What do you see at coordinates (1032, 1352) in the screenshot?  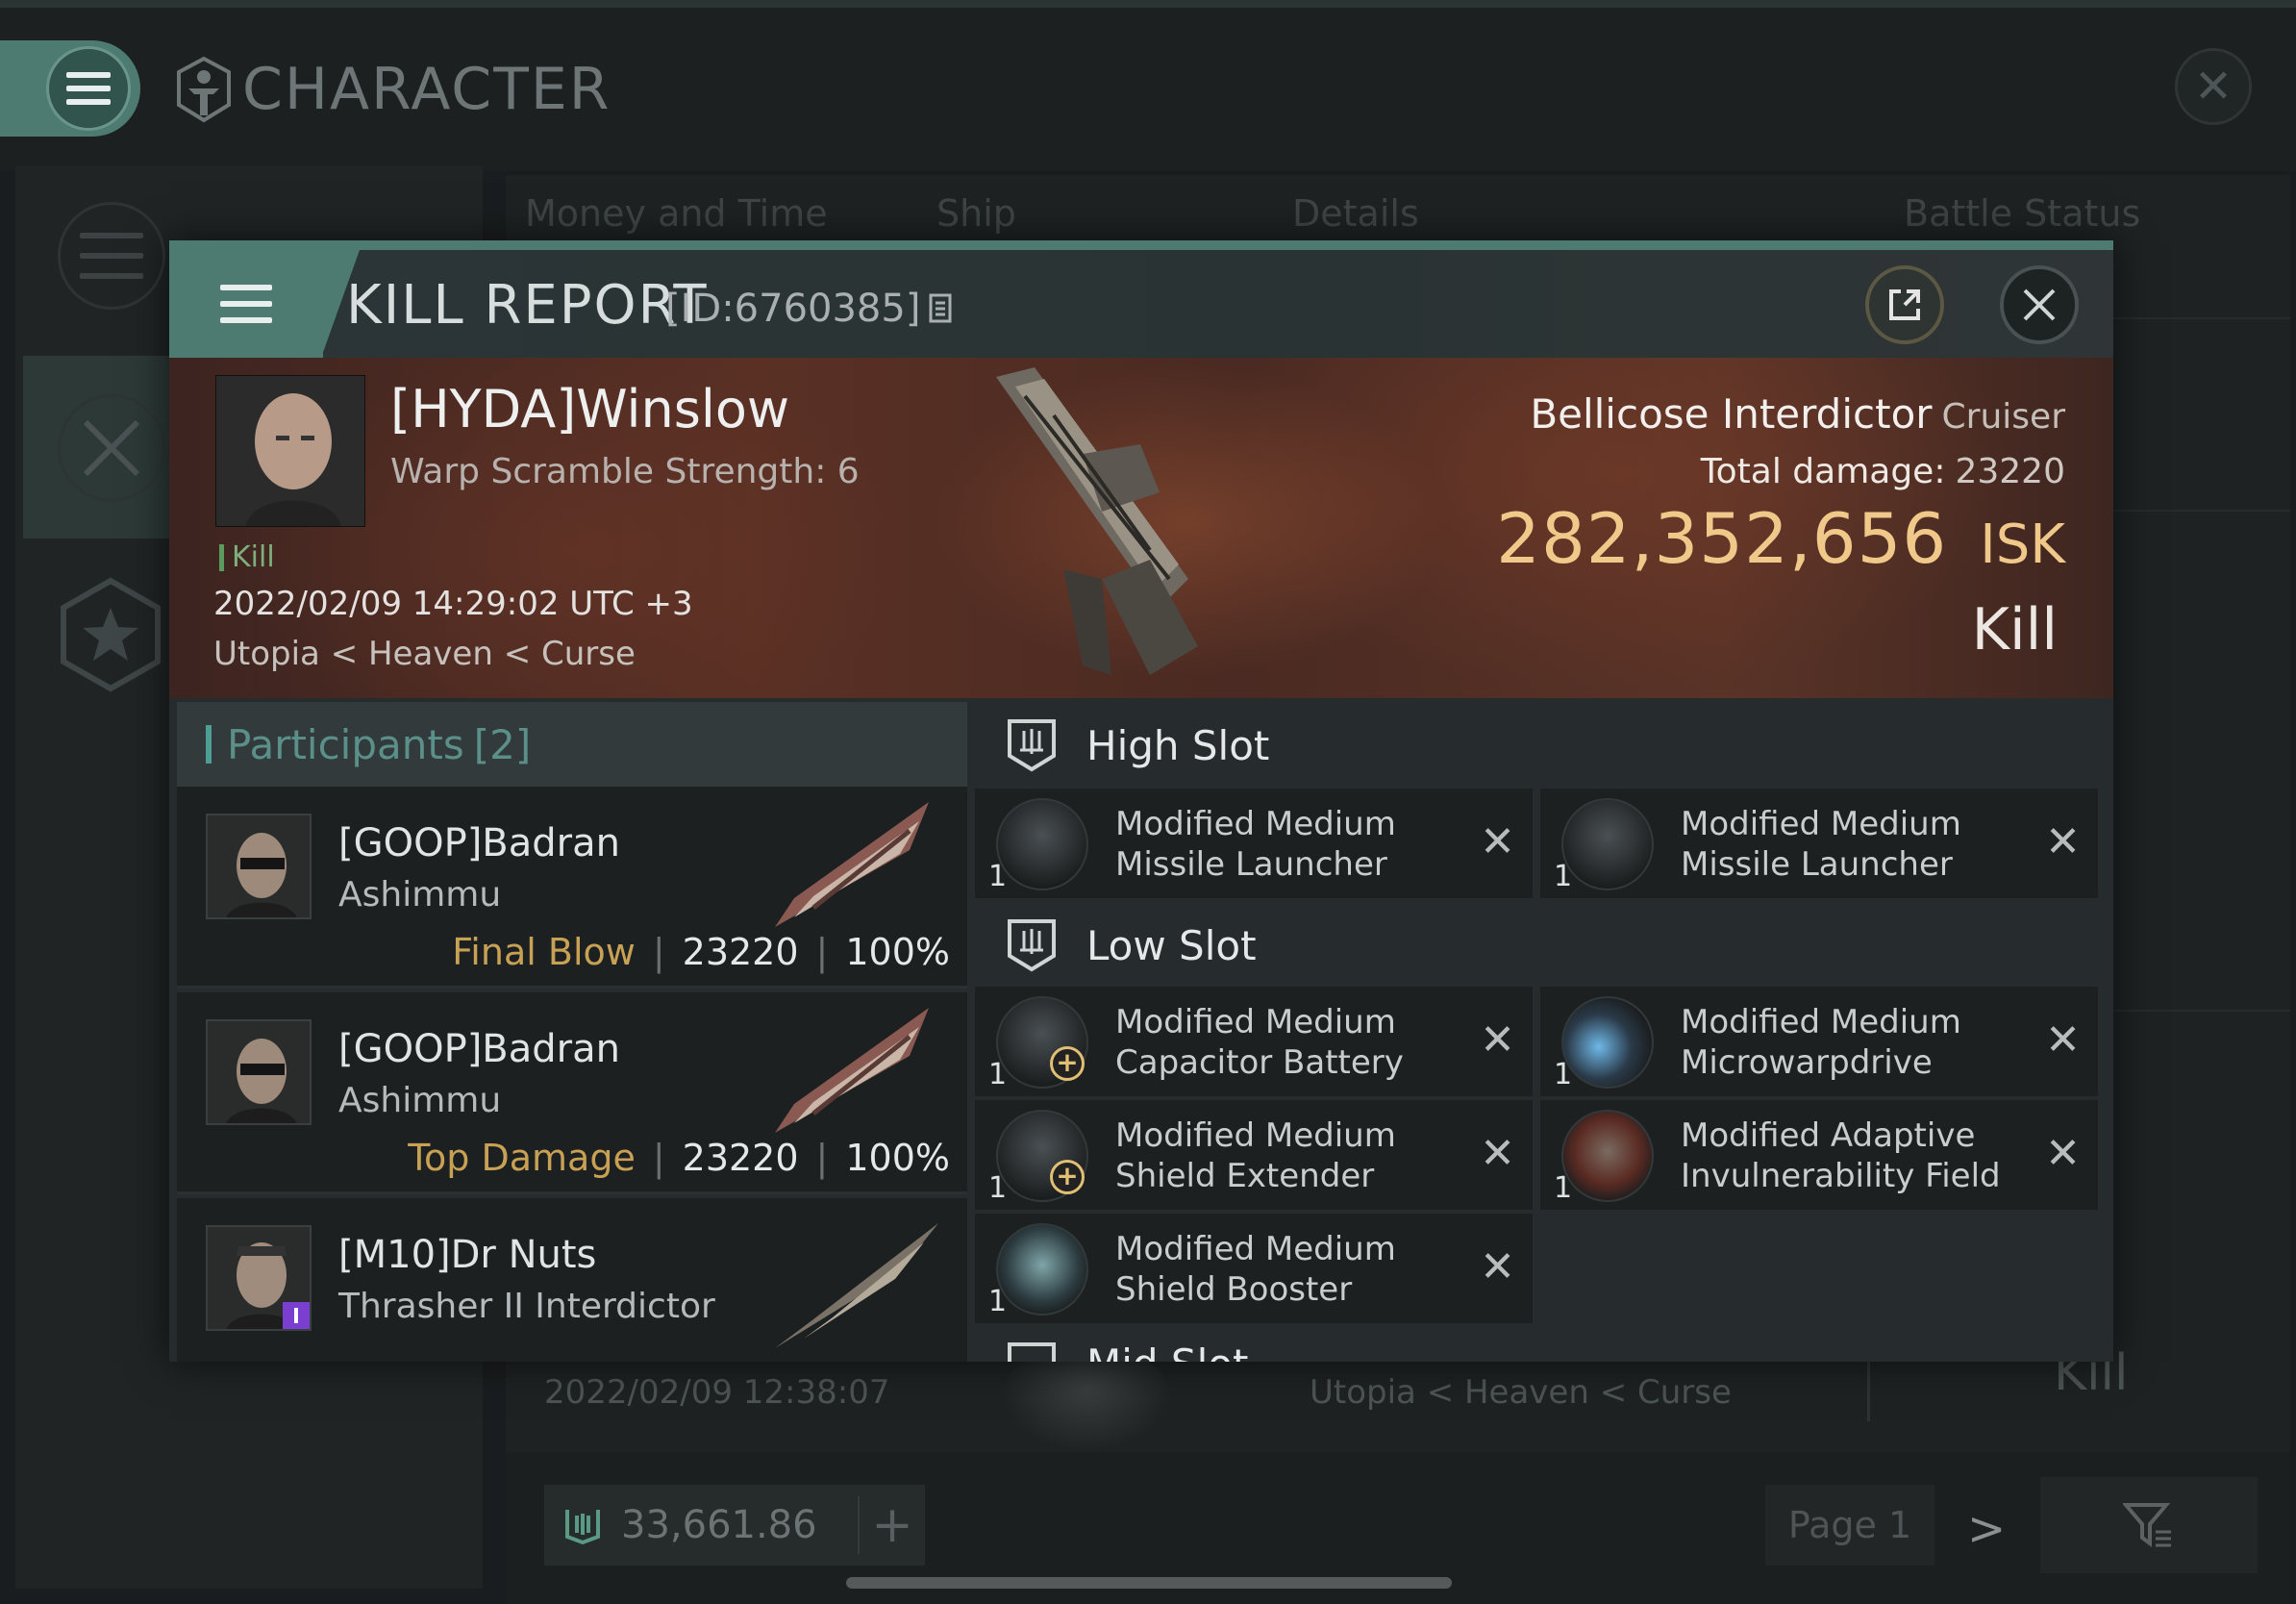 I see `mid-slot-icon` at bounding box center [1032, 1352].